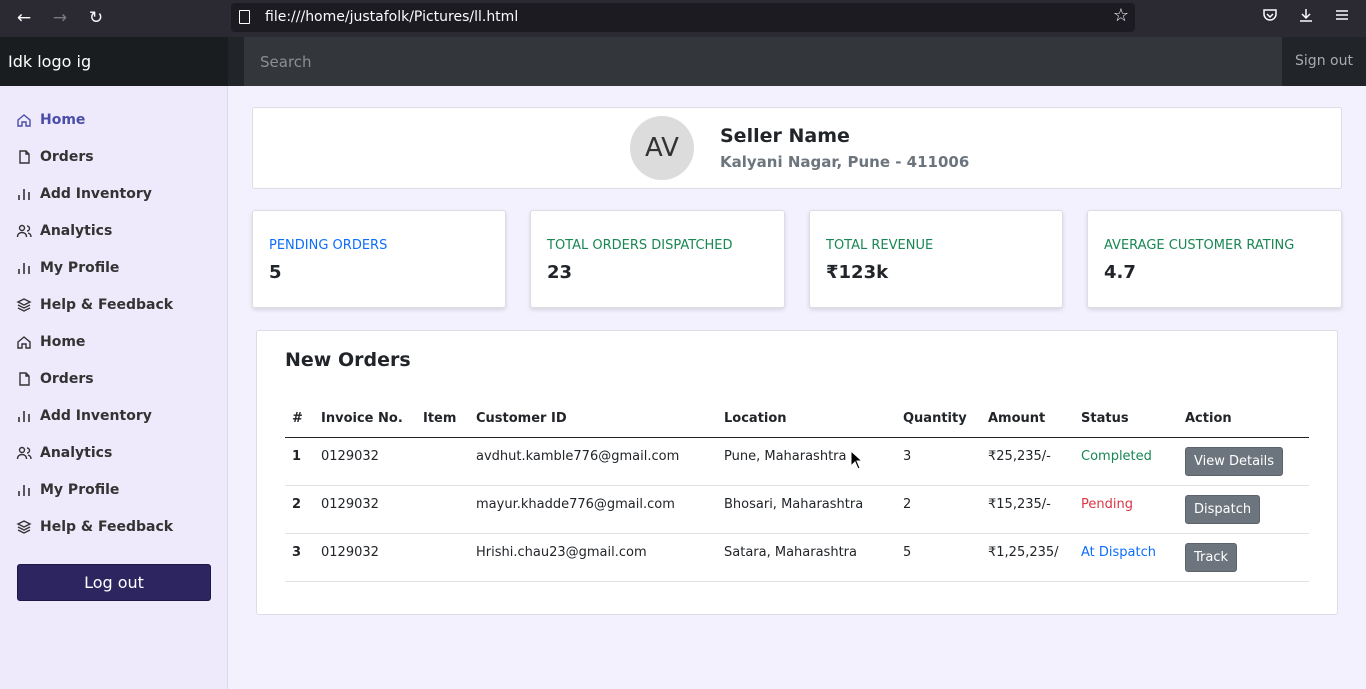 This screenshot has width=1366, height=689. I want to click on brand-logo: Idk logo ig, so click(114, 61).